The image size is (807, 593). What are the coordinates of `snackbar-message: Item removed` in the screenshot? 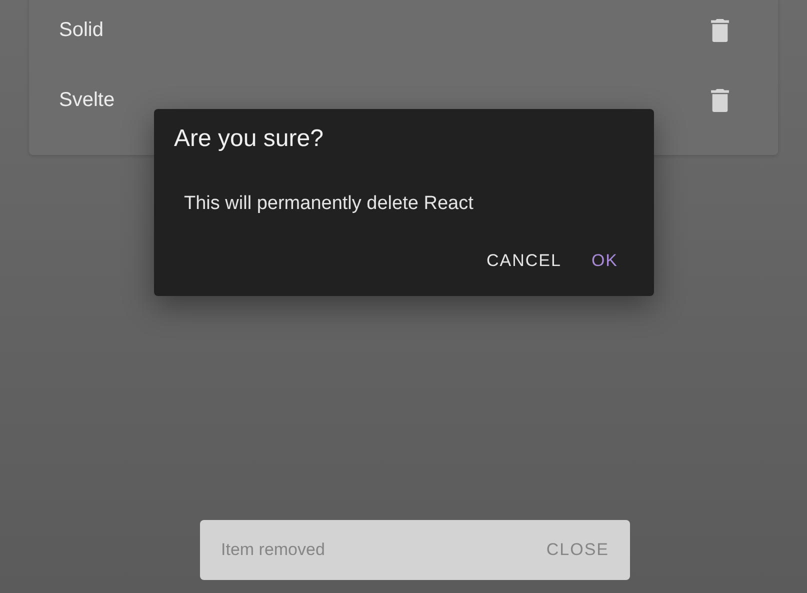 It's located at (273, 550).